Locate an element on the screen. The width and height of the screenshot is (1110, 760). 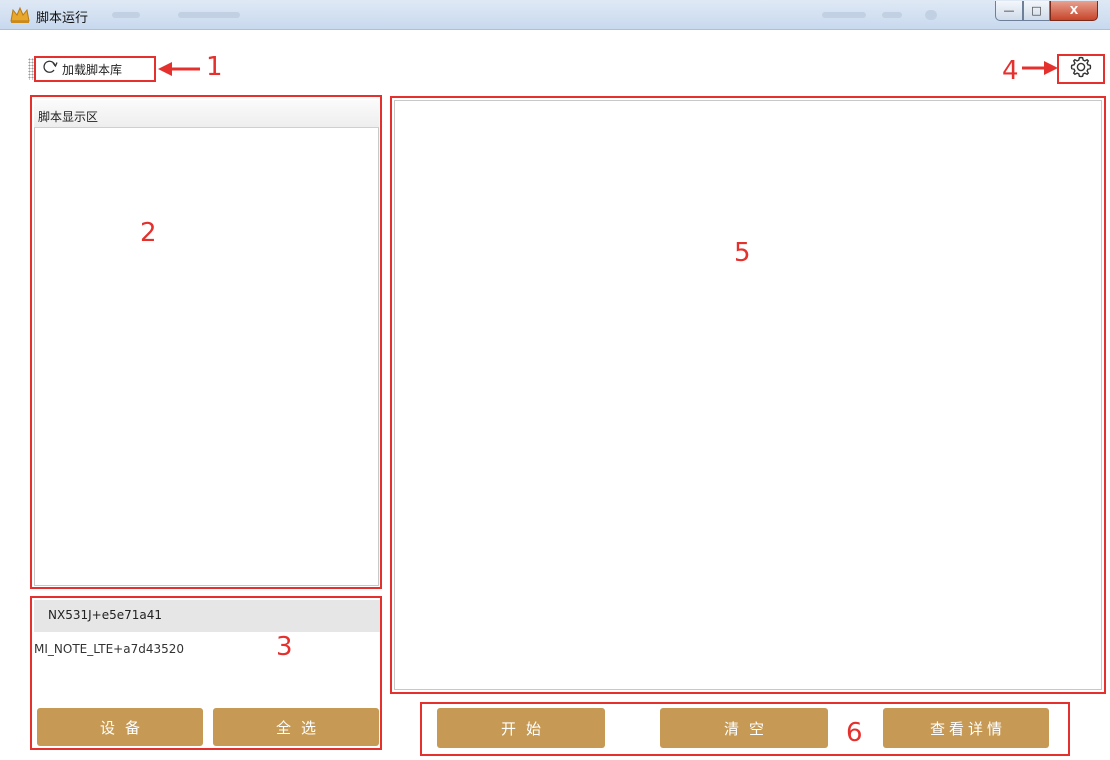
refresh-icon is located at coordinates (50, 69).